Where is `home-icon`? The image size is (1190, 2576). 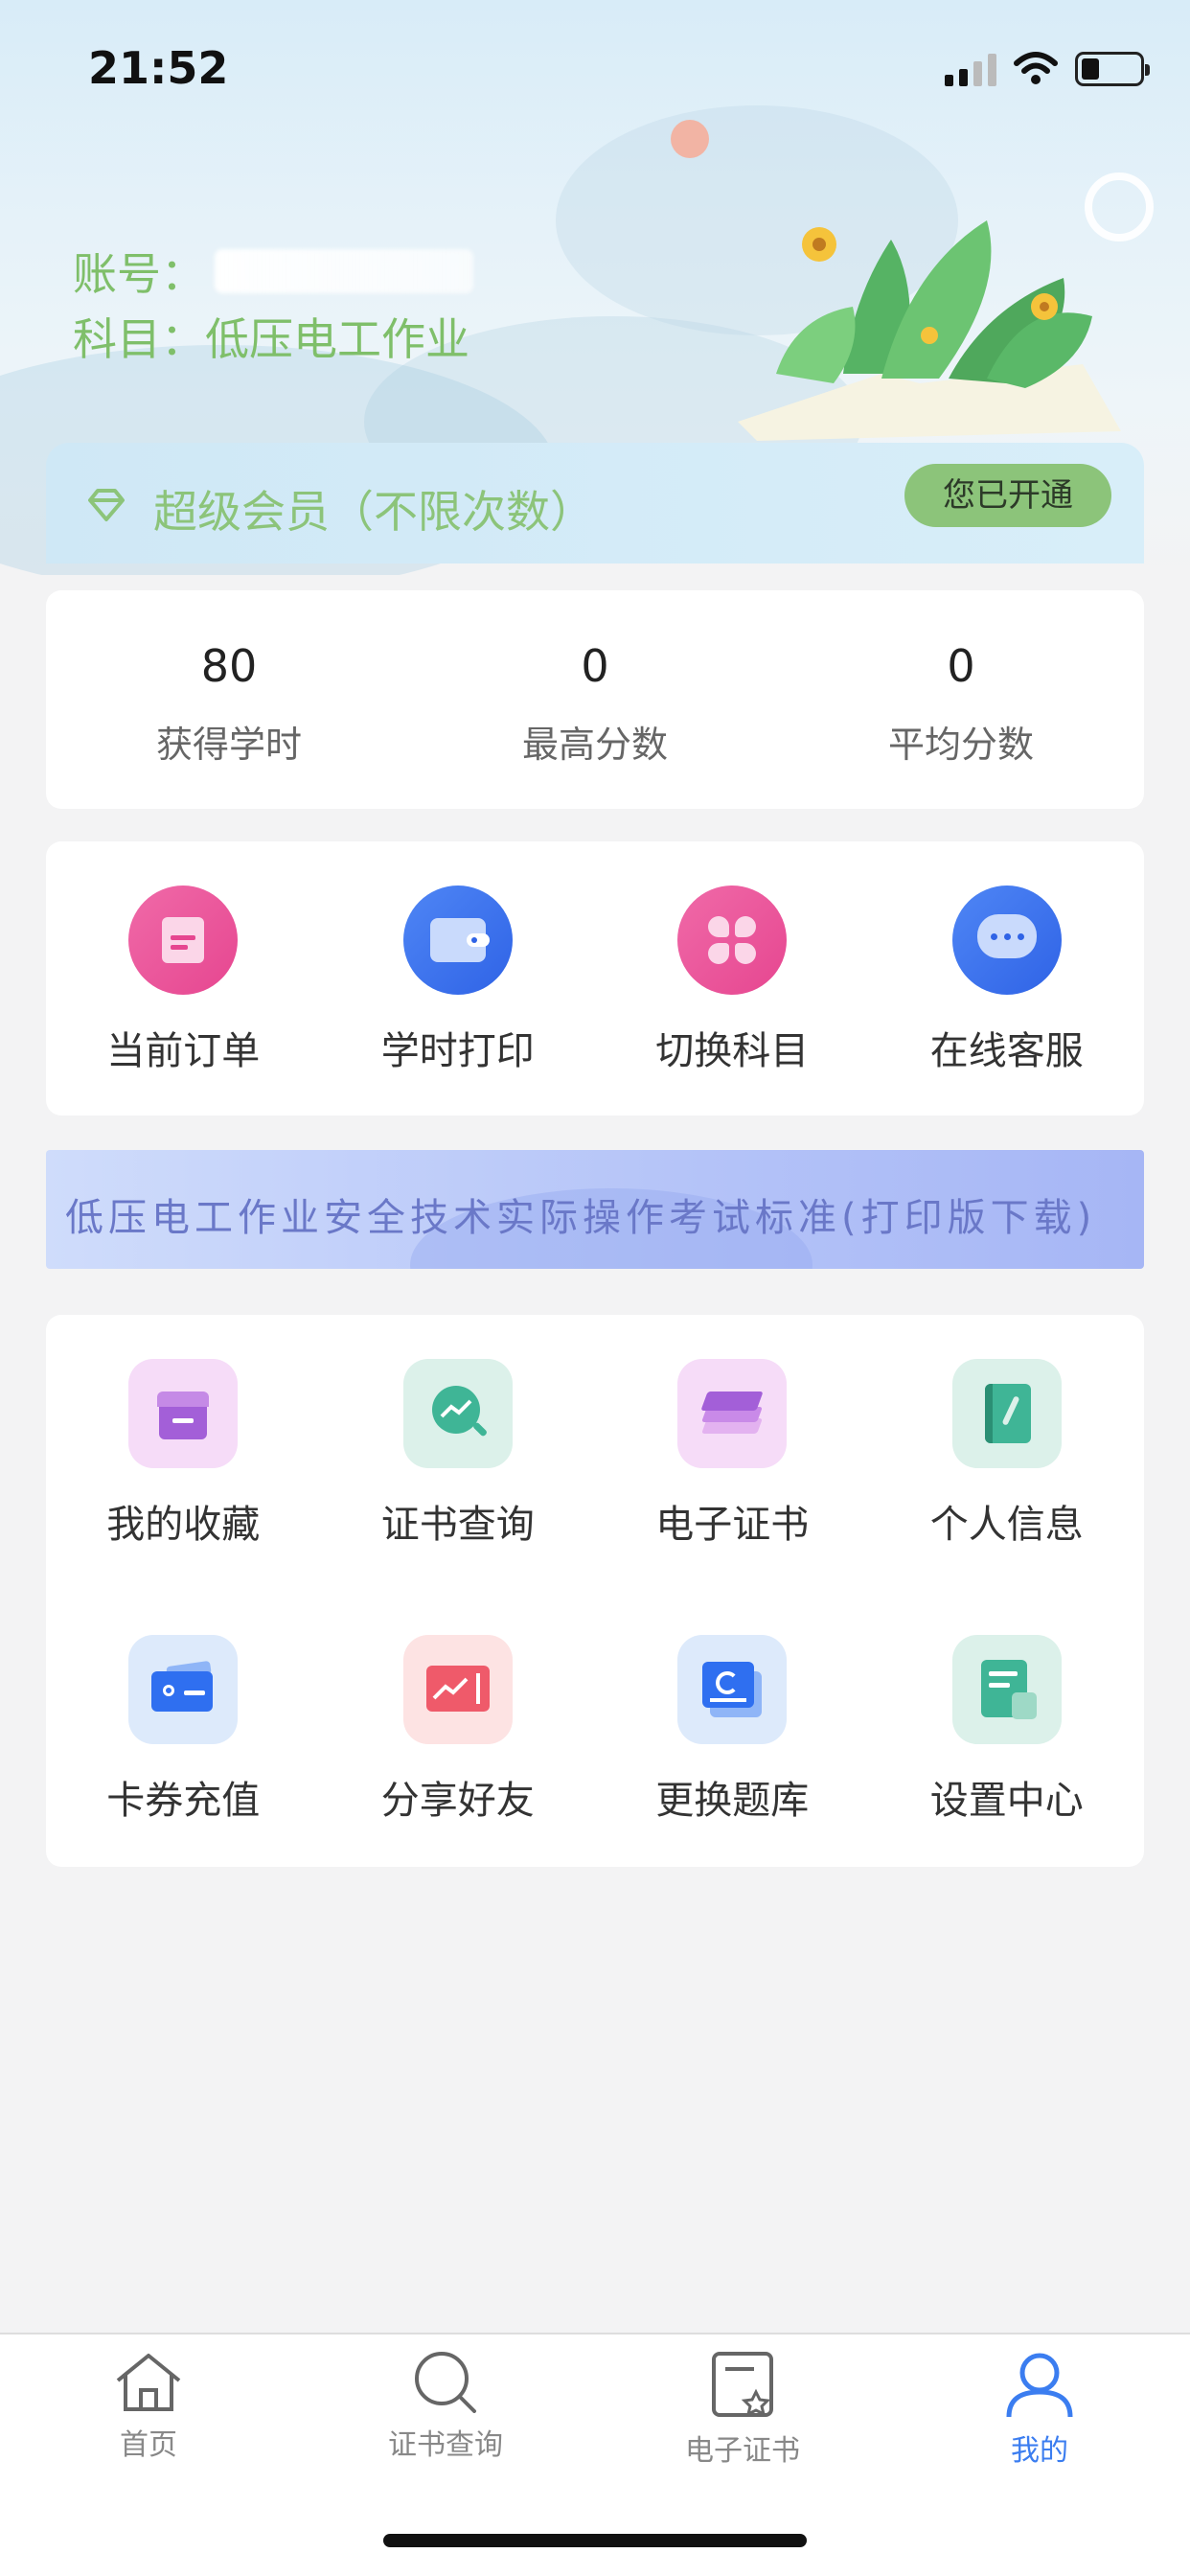
home-icon is located at coordinates (148, 2382).